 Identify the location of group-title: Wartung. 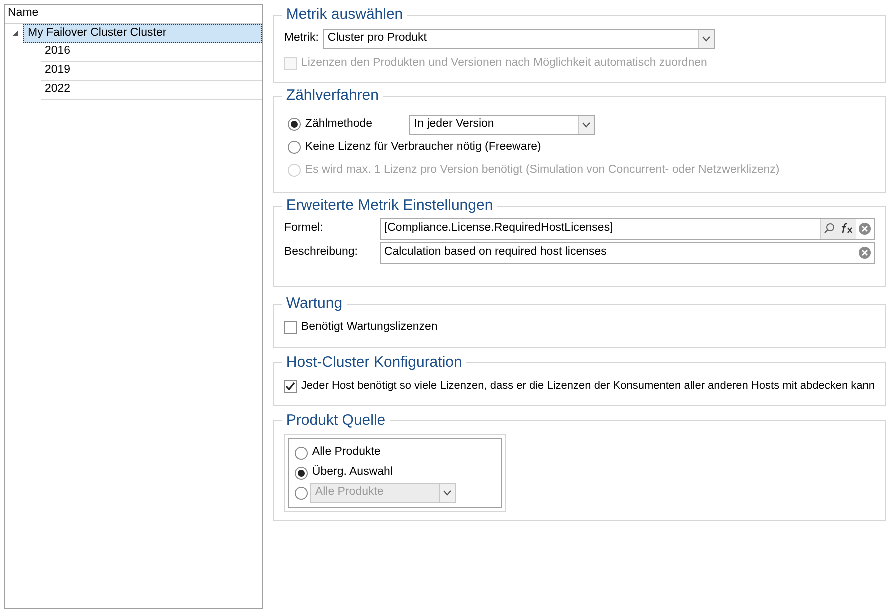
(314, 303).